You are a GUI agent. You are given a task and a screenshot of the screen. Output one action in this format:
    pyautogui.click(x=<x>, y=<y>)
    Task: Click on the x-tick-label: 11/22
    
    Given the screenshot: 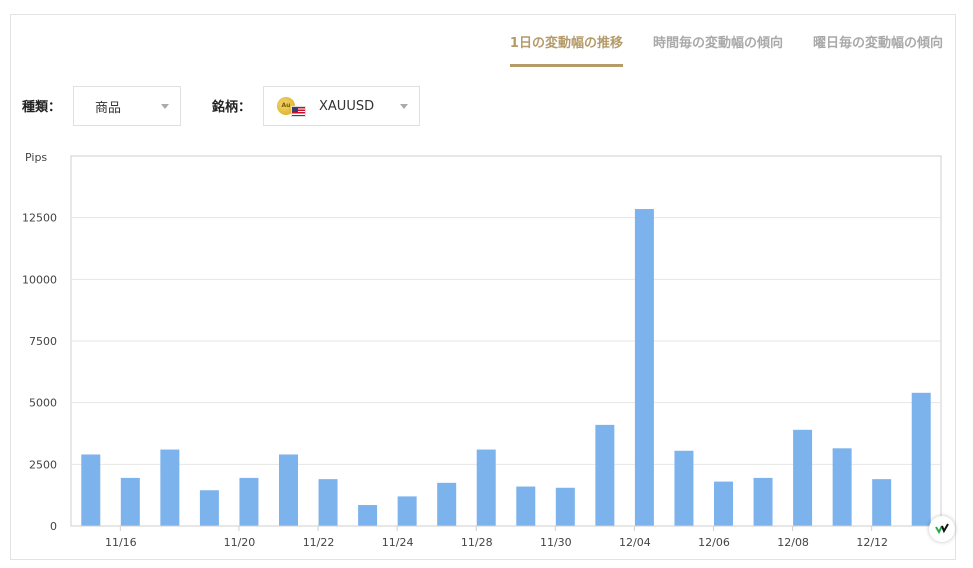 What is the action you would take?
    pyautogui.click(x=319, y=542)
    